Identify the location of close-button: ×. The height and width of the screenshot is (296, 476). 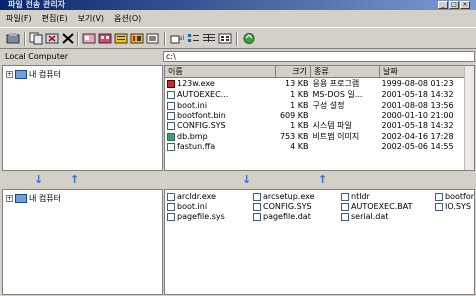
(465, 5).